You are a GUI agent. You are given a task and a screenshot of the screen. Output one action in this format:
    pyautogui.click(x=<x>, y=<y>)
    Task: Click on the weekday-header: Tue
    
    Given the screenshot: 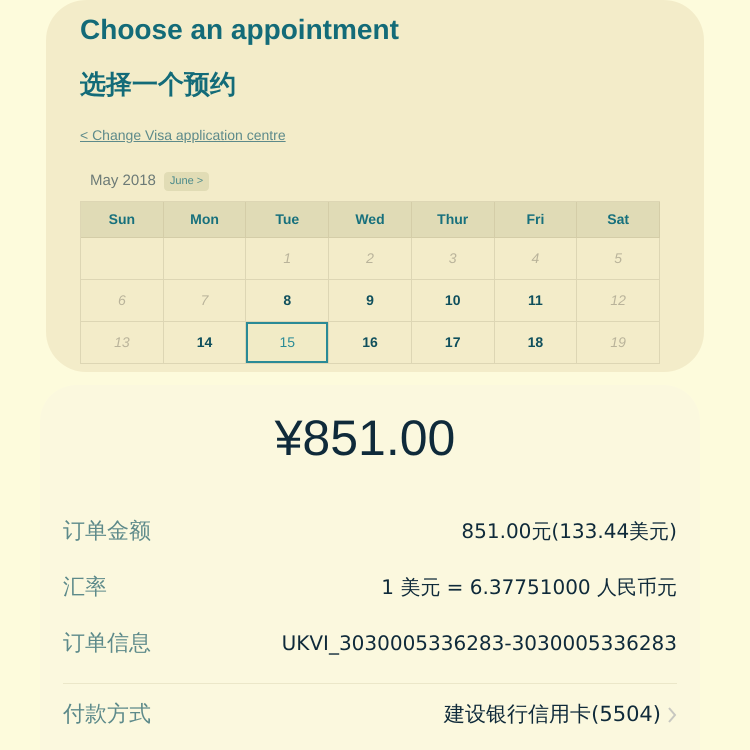 What is the action you would take?
    pyautogui.click(x=288, y=220)
    